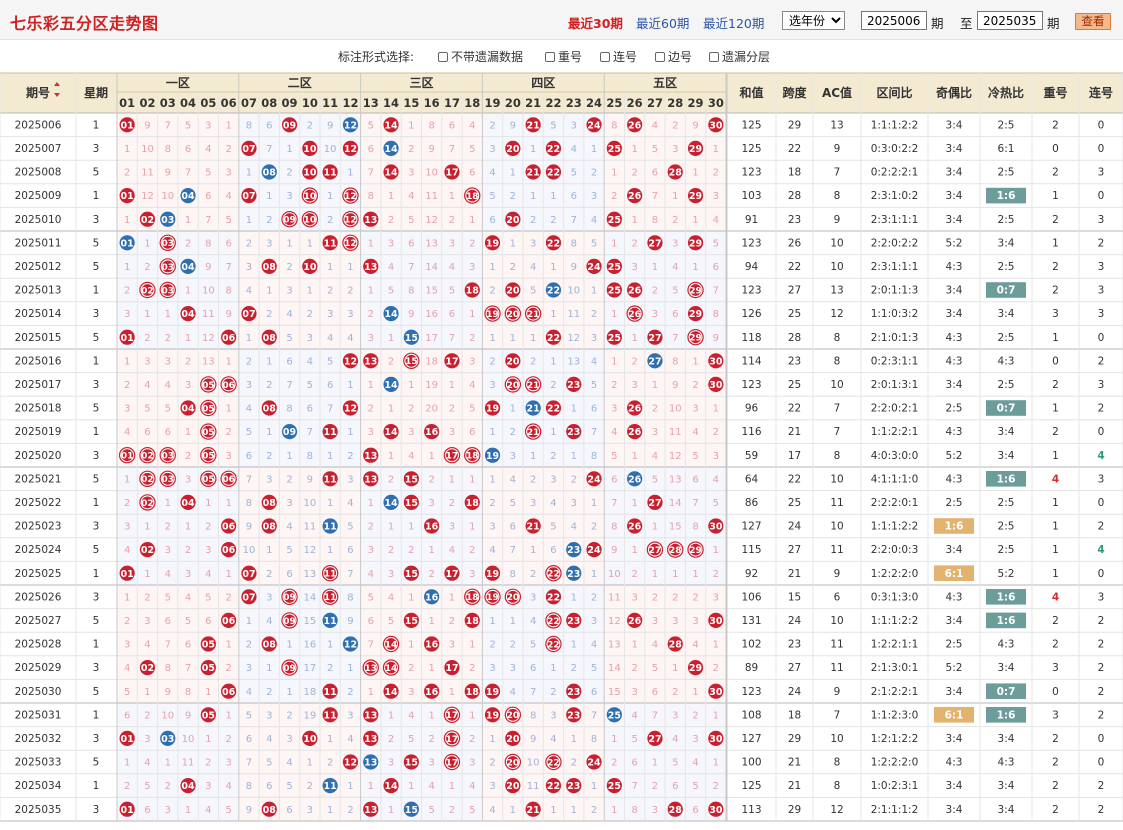  I want to click on stat-header: 重号, so click(1055, 92).